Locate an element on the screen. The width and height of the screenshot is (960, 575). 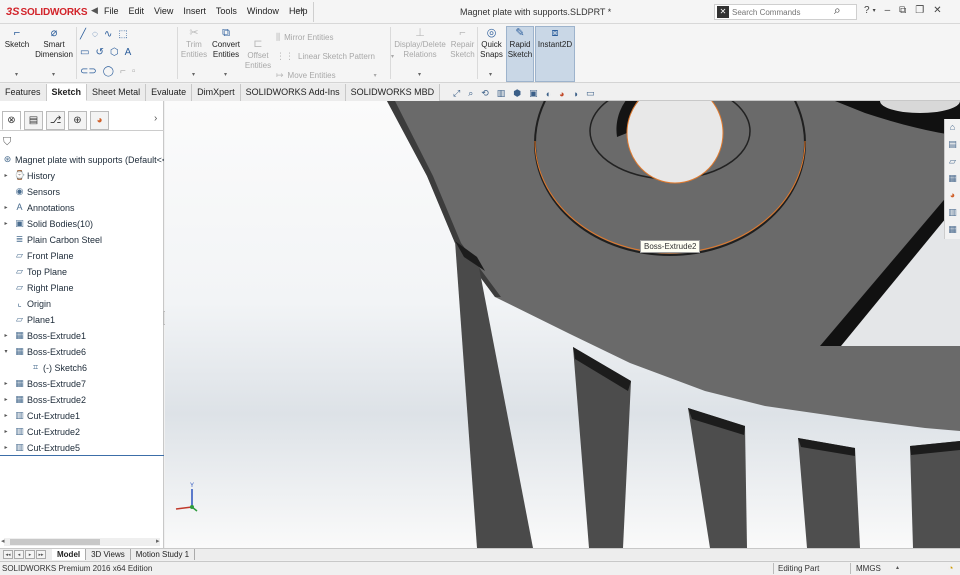
maximize-icon: ❐ is located at coordinates (919, 10).